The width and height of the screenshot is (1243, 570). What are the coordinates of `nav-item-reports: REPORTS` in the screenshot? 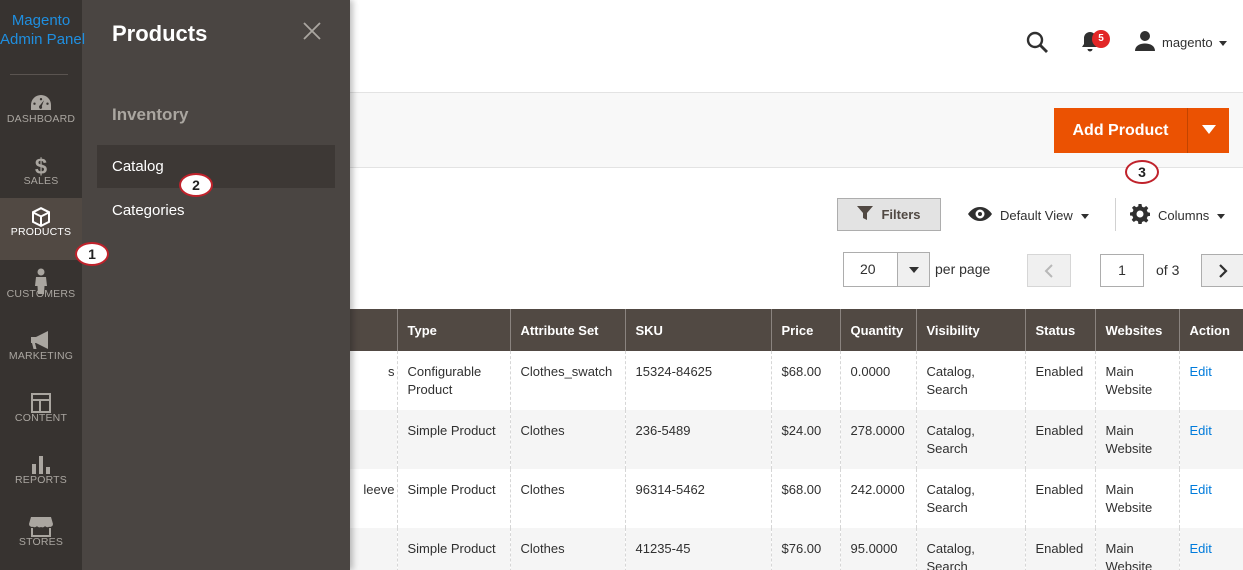 It's located at (41, 477).